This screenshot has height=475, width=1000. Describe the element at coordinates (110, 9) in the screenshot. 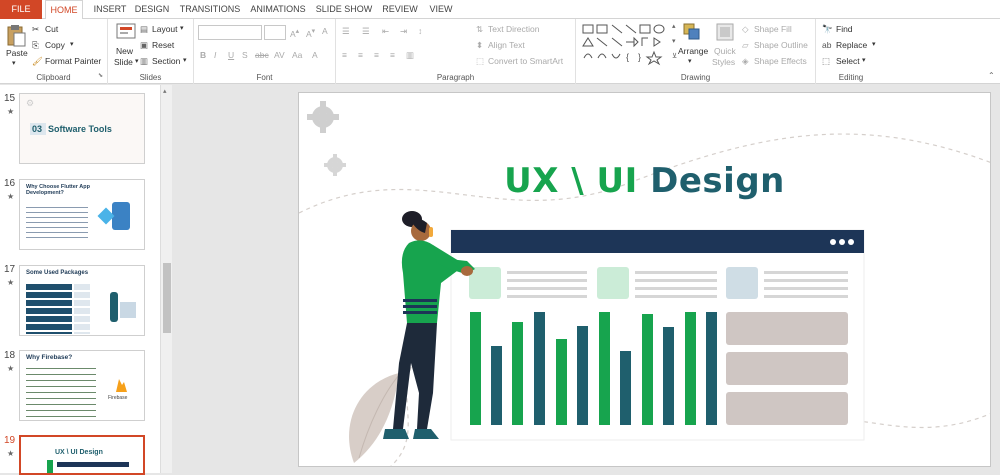

I see `tab-insert: INSERT` at that location.